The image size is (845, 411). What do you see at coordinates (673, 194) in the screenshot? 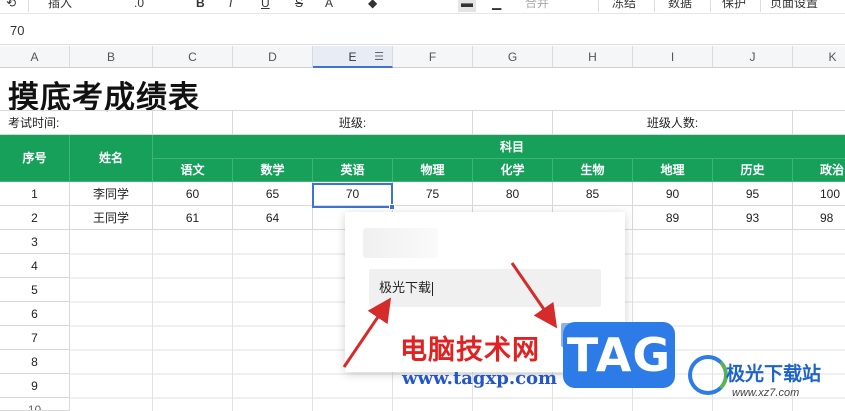
I see `score-cell: 90` at bounding box center [673, 194].